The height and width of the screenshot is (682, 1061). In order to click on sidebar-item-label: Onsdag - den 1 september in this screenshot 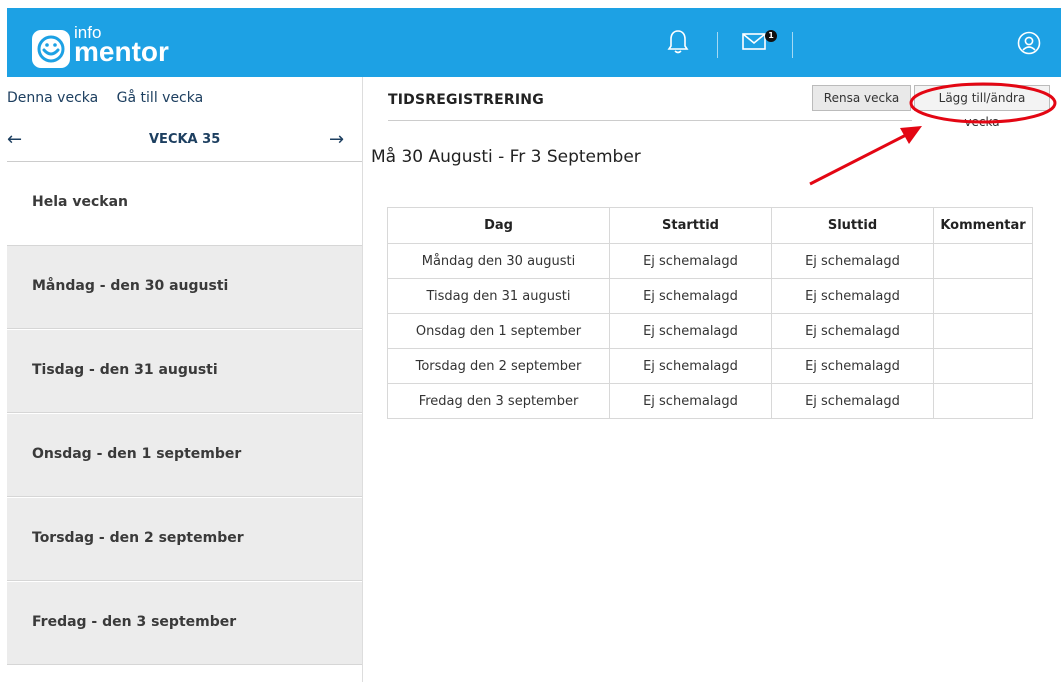, I will do `click(137, 454)`.